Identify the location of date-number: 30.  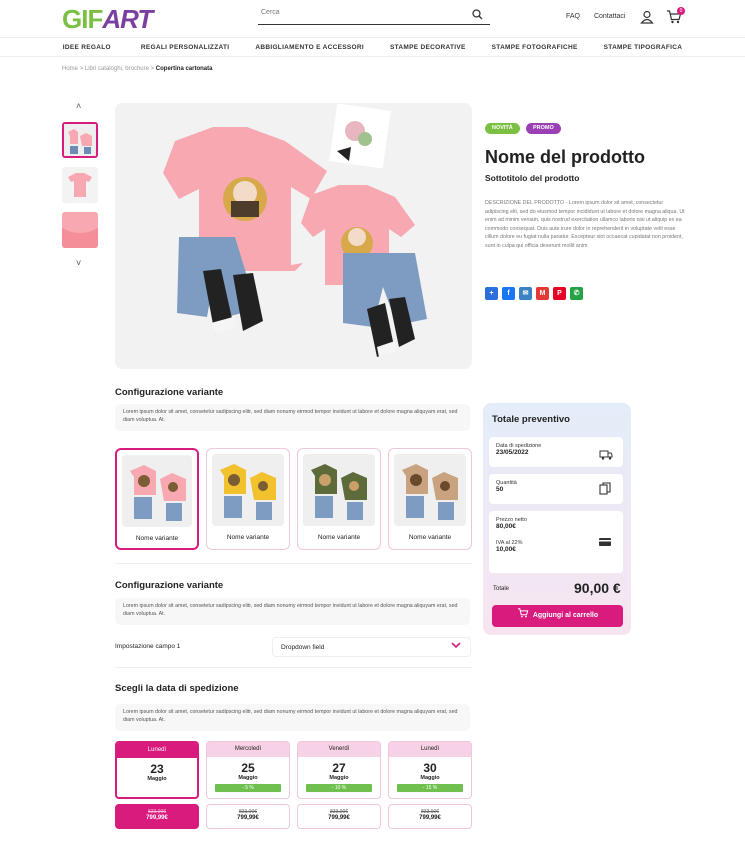
(430, 768).